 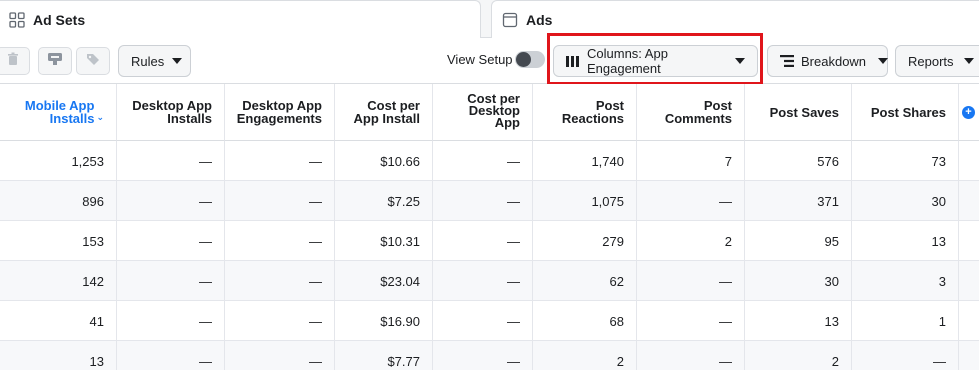 What do you see at coordinates (523, 59) in the screenshot?
I see `toggle-knob` at bounding box center [523, 59].